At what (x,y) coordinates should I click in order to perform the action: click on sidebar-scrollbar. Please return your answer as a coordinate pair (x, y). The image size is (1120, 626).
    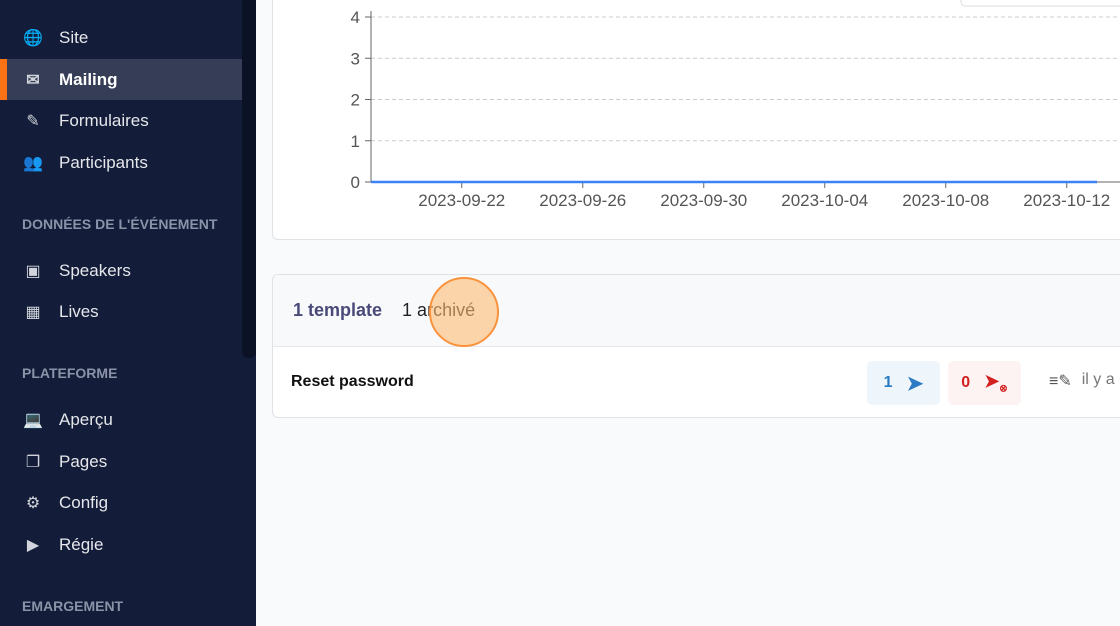
    Looking at the image, I should click on (249, 179).